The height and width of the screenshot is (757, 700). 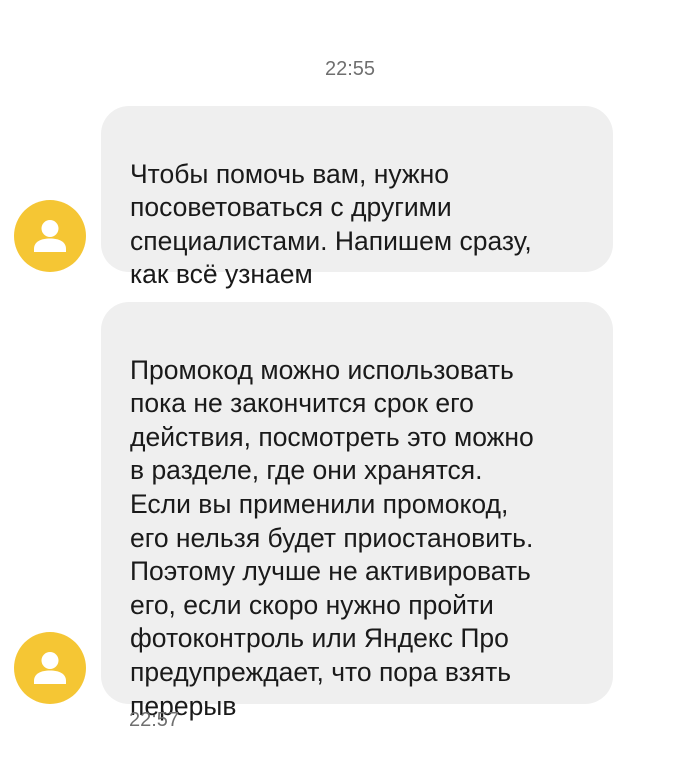 I want to click on message-timestamp: 22:57, so click(x=154, y=720).